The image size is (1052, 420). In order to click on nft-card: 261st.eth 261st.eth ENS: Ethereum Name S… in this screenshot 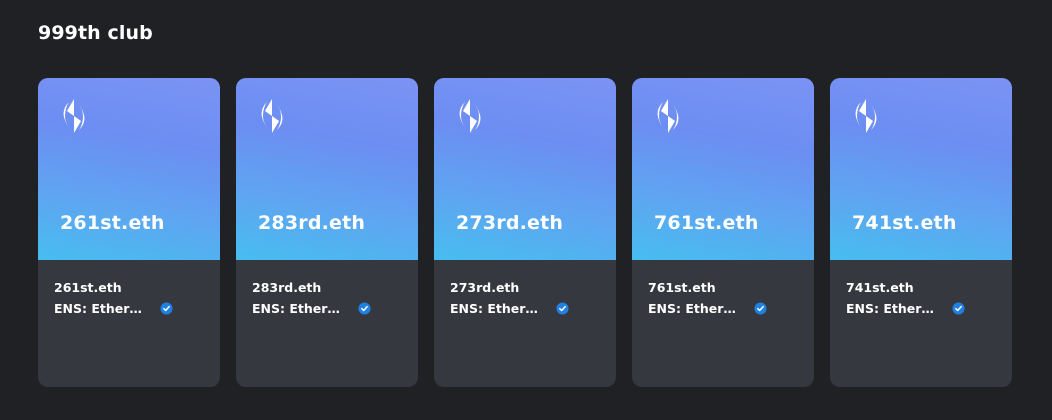, I will do `click(129, 232)`.